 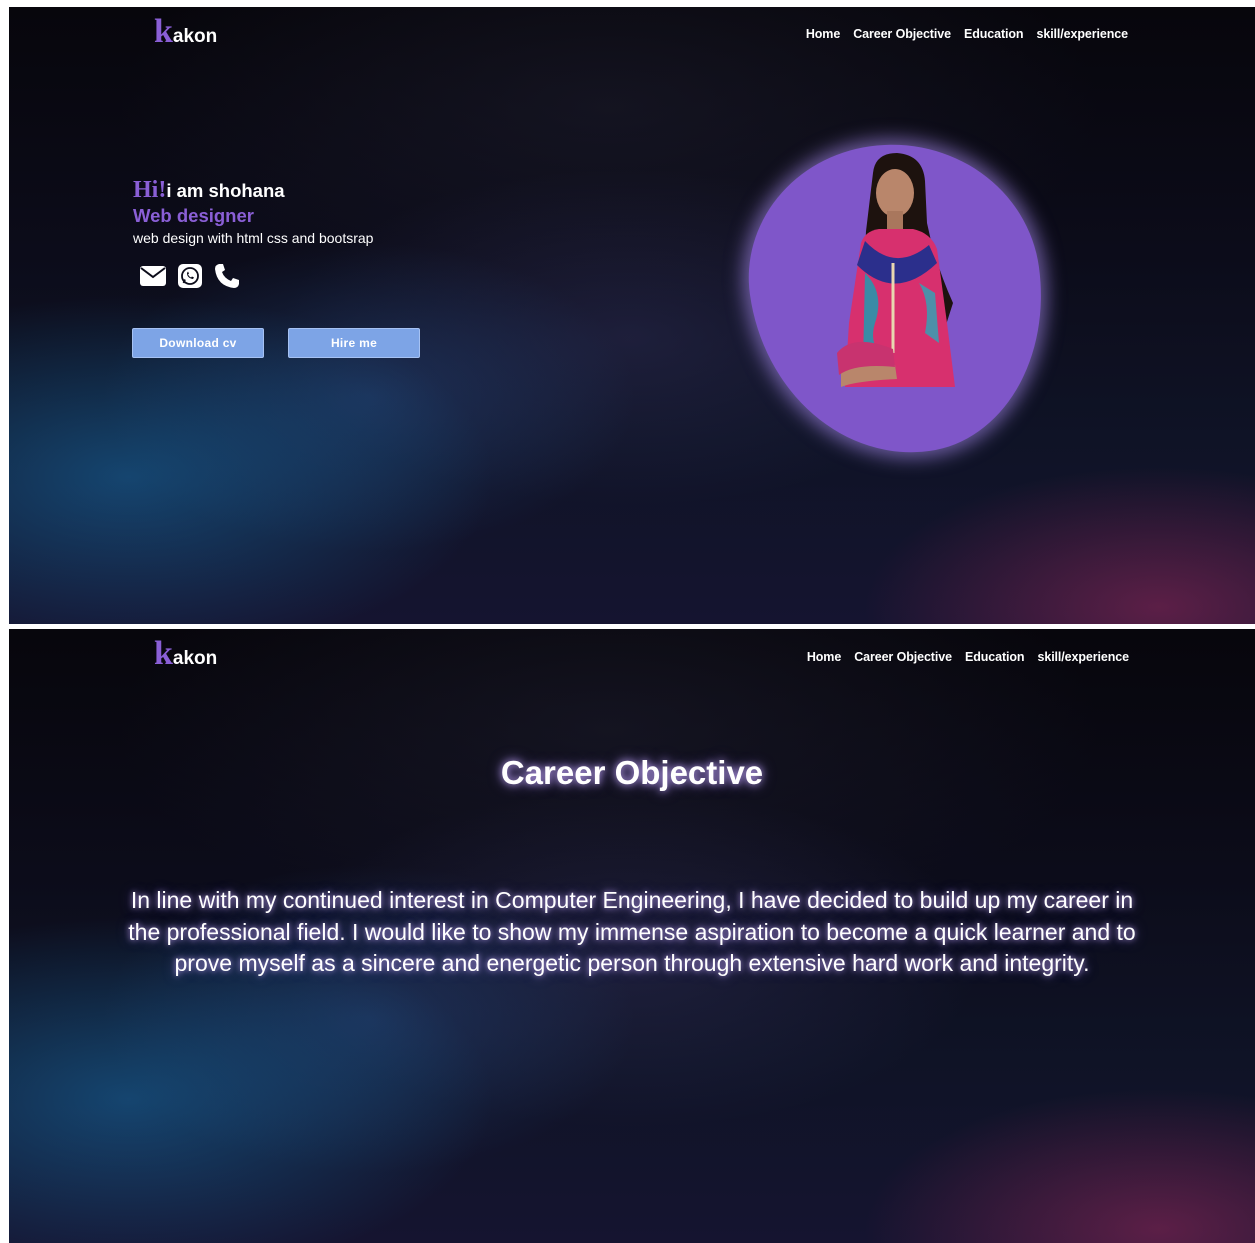 I want to click on hire-me-button: Hire me, so click(x=354, y=343).